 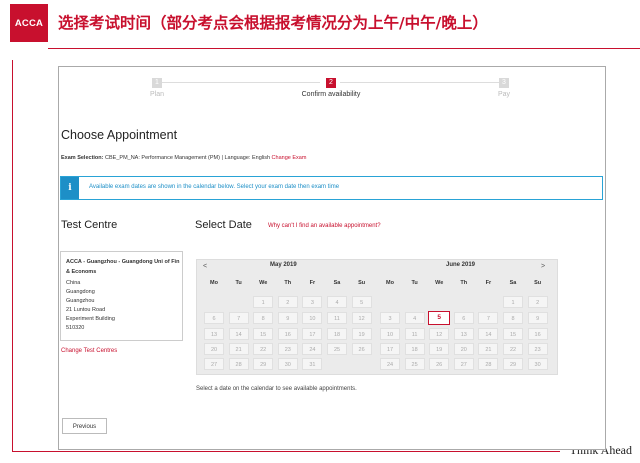 I want to click on step-label: Pay, so click(x=504, y=94).